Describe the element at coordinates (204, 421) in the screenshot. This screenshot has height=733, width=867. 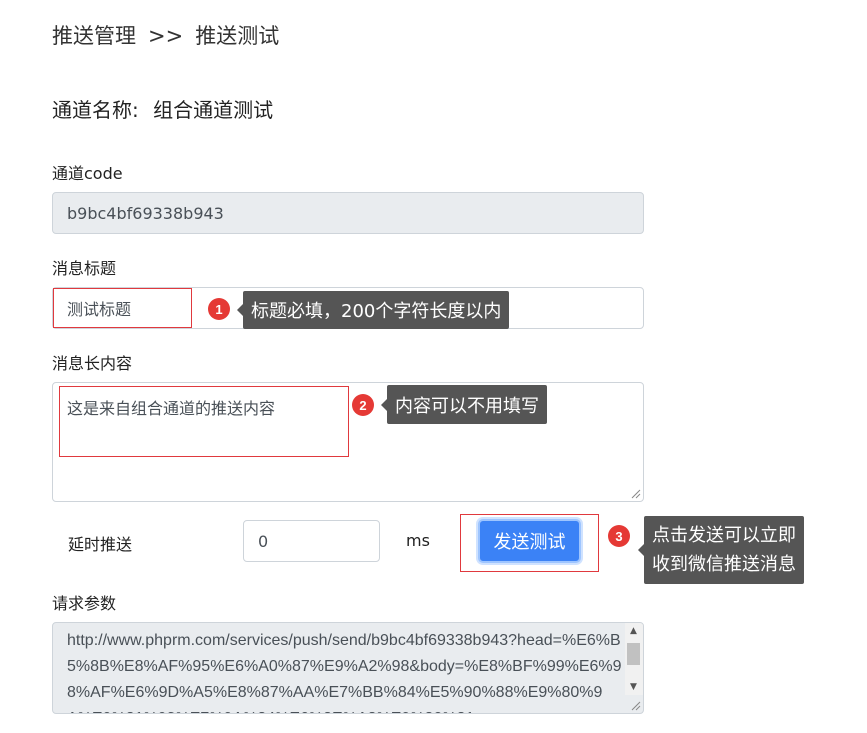
I see `message-content-highlight: 这是来自组合通道的推送内容` at that location.